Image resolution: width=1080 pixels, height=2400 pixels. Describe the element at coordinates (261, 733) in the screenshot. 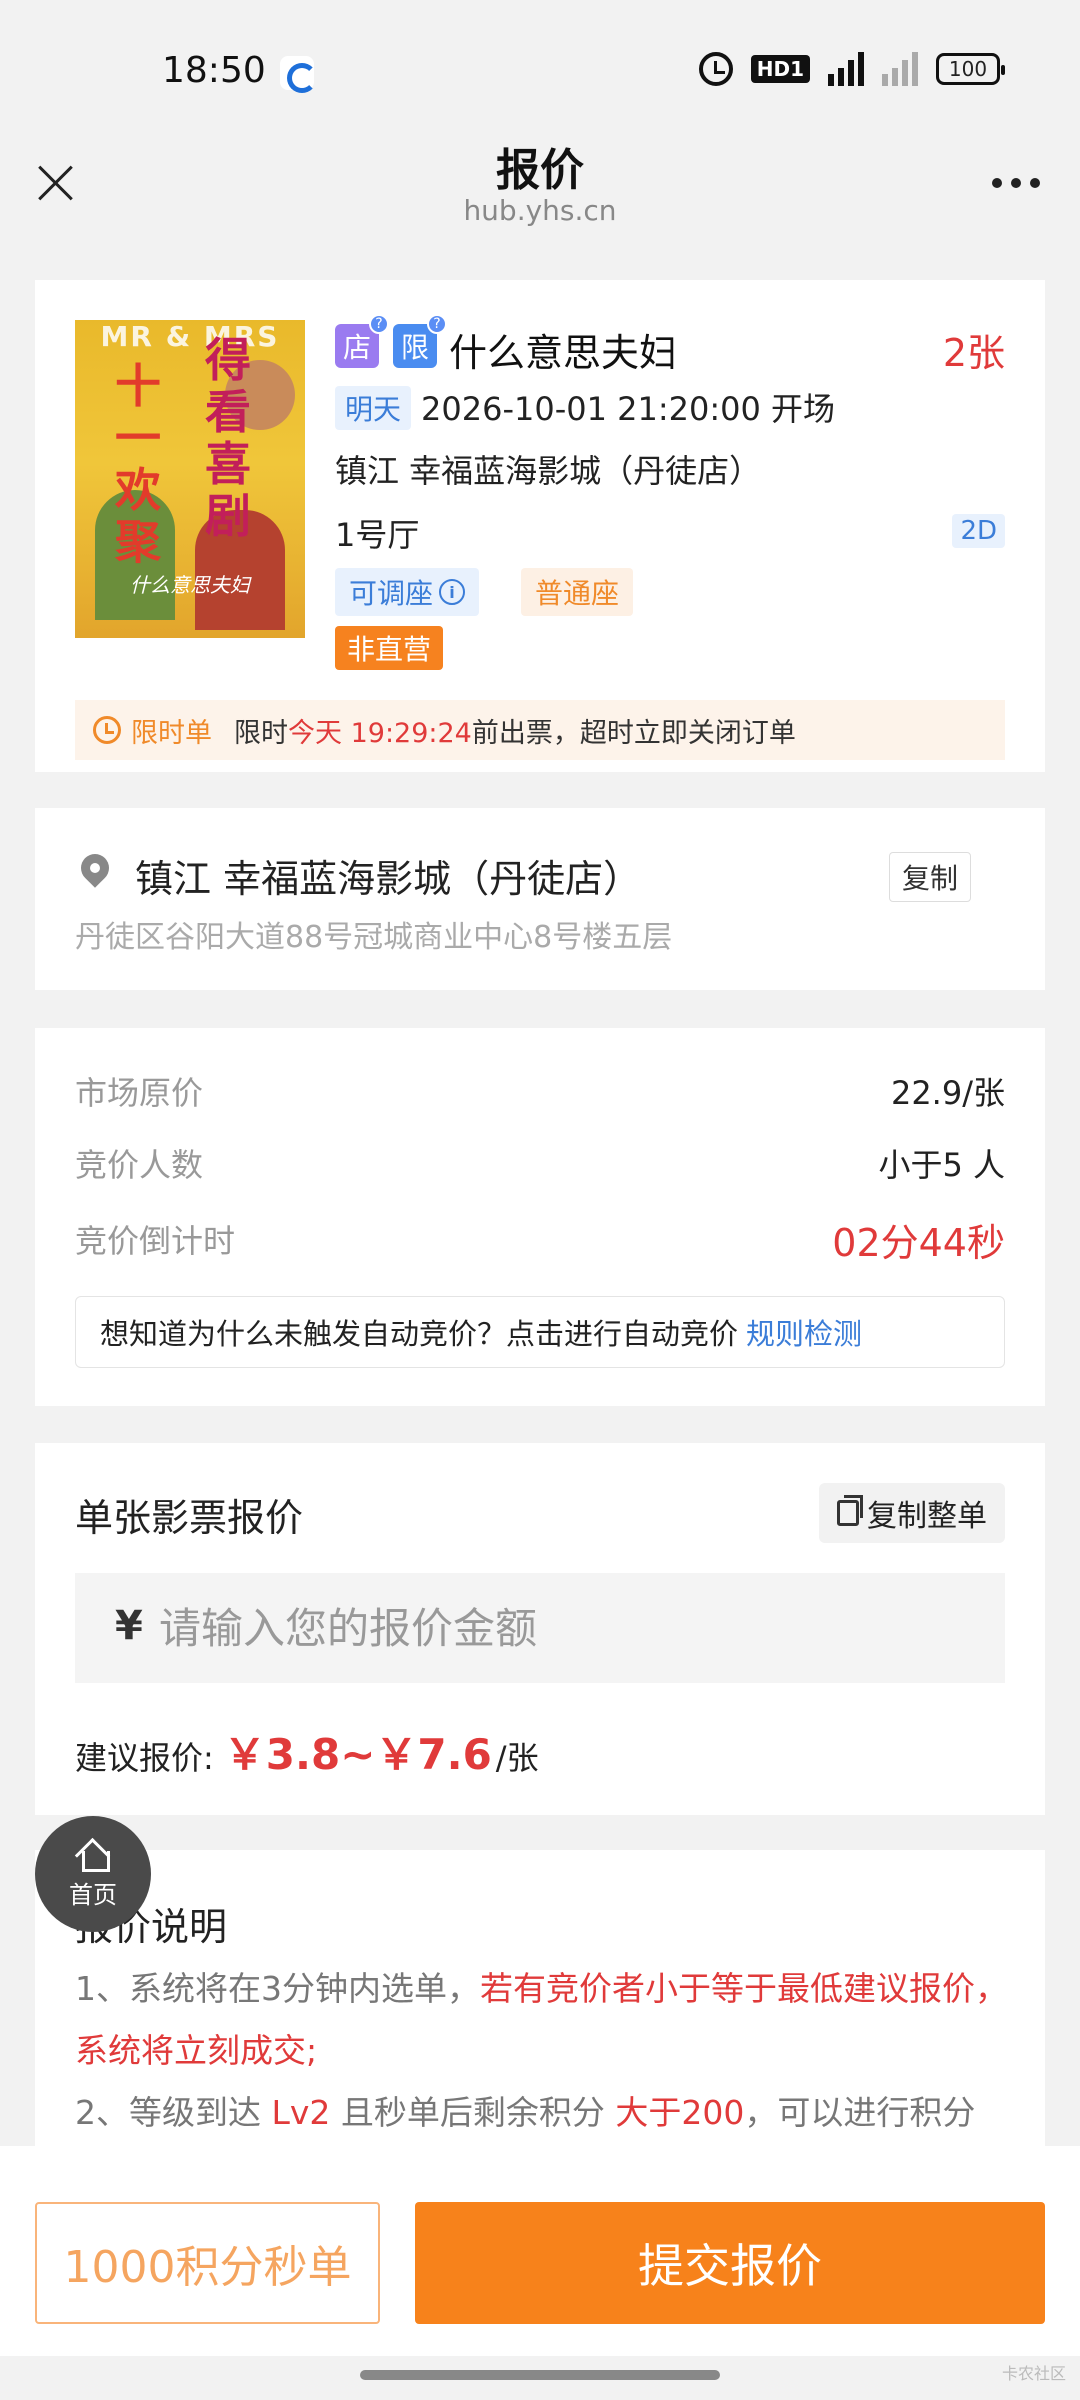

I see `time-limit-prefix: 限时` at that location.